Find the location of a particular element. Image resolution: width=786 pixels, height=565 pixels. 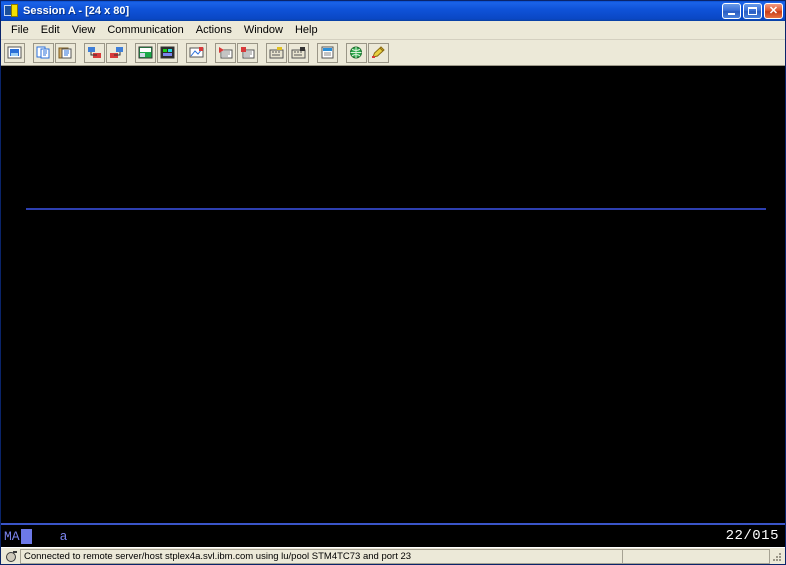

window-controls: ✕ is located at coordinates (752, 11).